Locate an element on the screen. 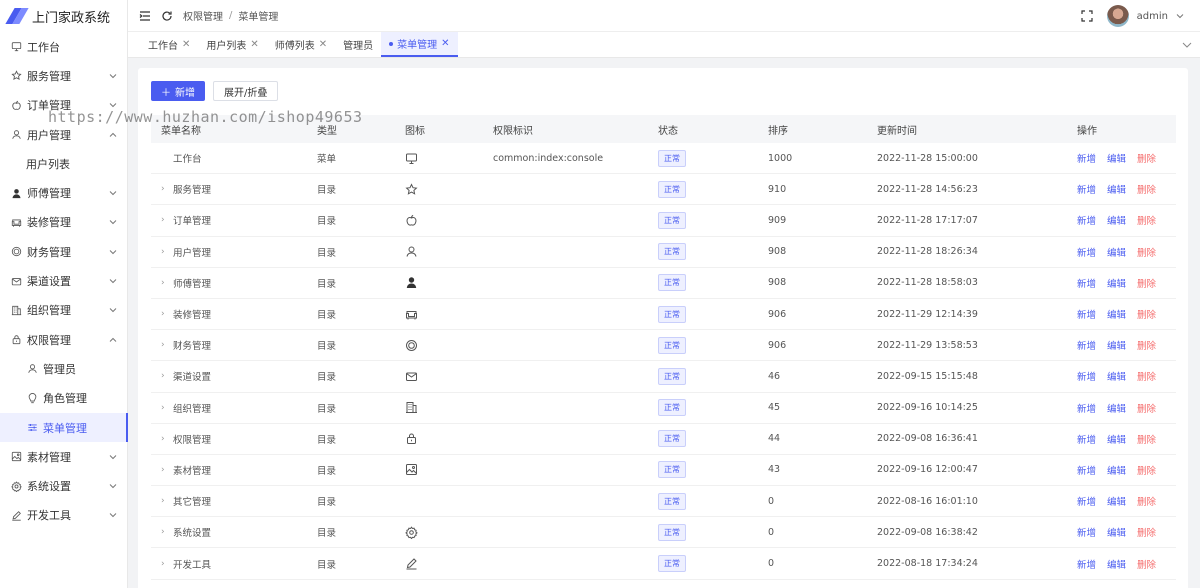 This screenshot has height=588, width=1200. avatar is located at coordinates (1117, 16).